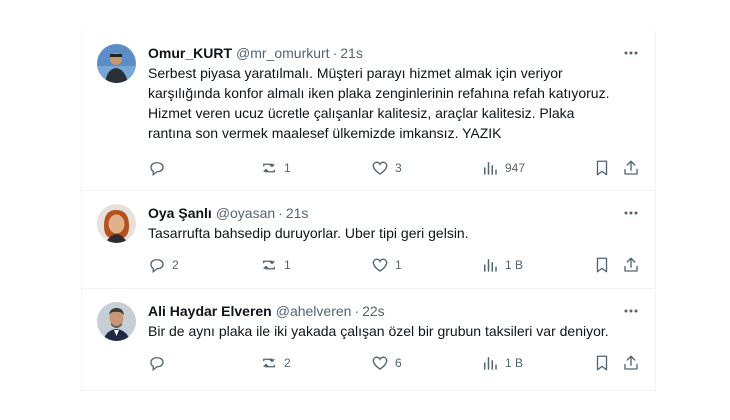 The image size is (730, 420). I want to click on view-count: 947, so click(515, 168).